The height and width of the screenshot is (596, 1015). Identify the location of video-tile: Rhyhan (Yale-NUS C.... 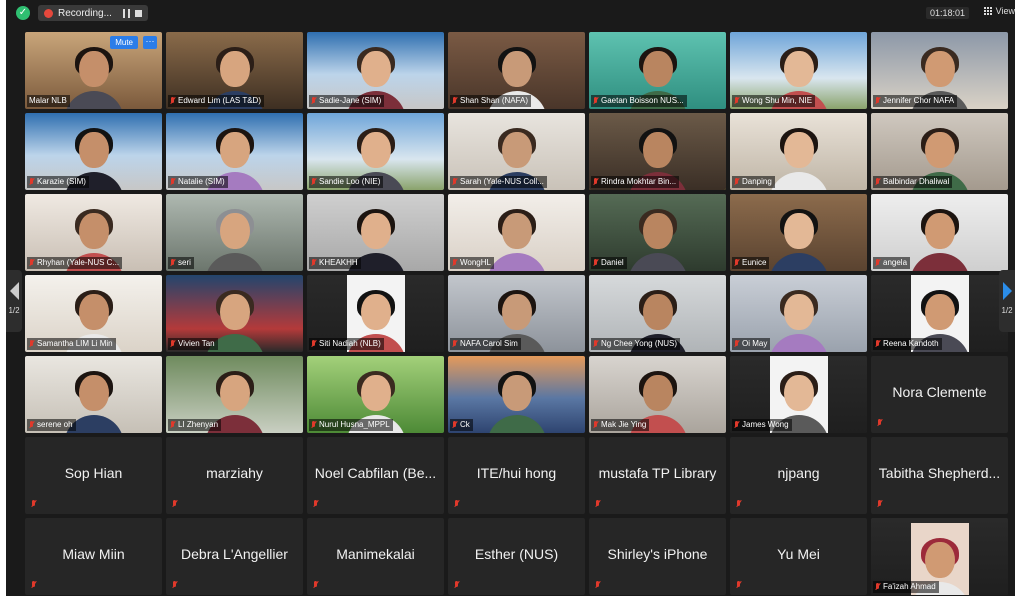
(93, 232).